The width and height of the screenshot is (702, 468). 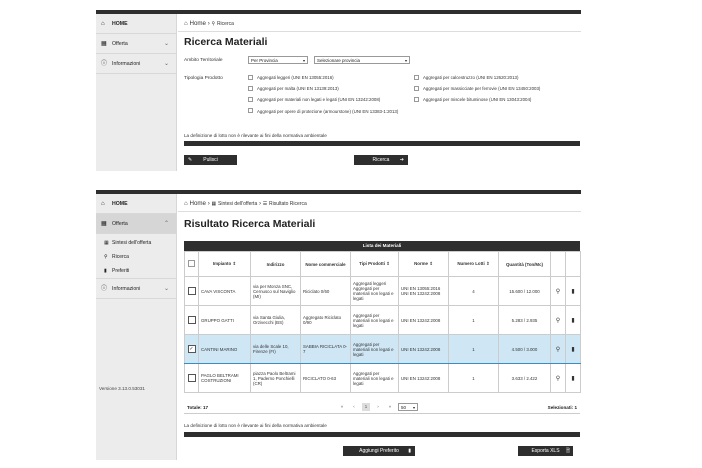 What do you see at coordinates (136, 224) in the screenshot?
I see `sidebar-item-offerta: ▦ Offerta ⌃` at bounding box center [136, 224].